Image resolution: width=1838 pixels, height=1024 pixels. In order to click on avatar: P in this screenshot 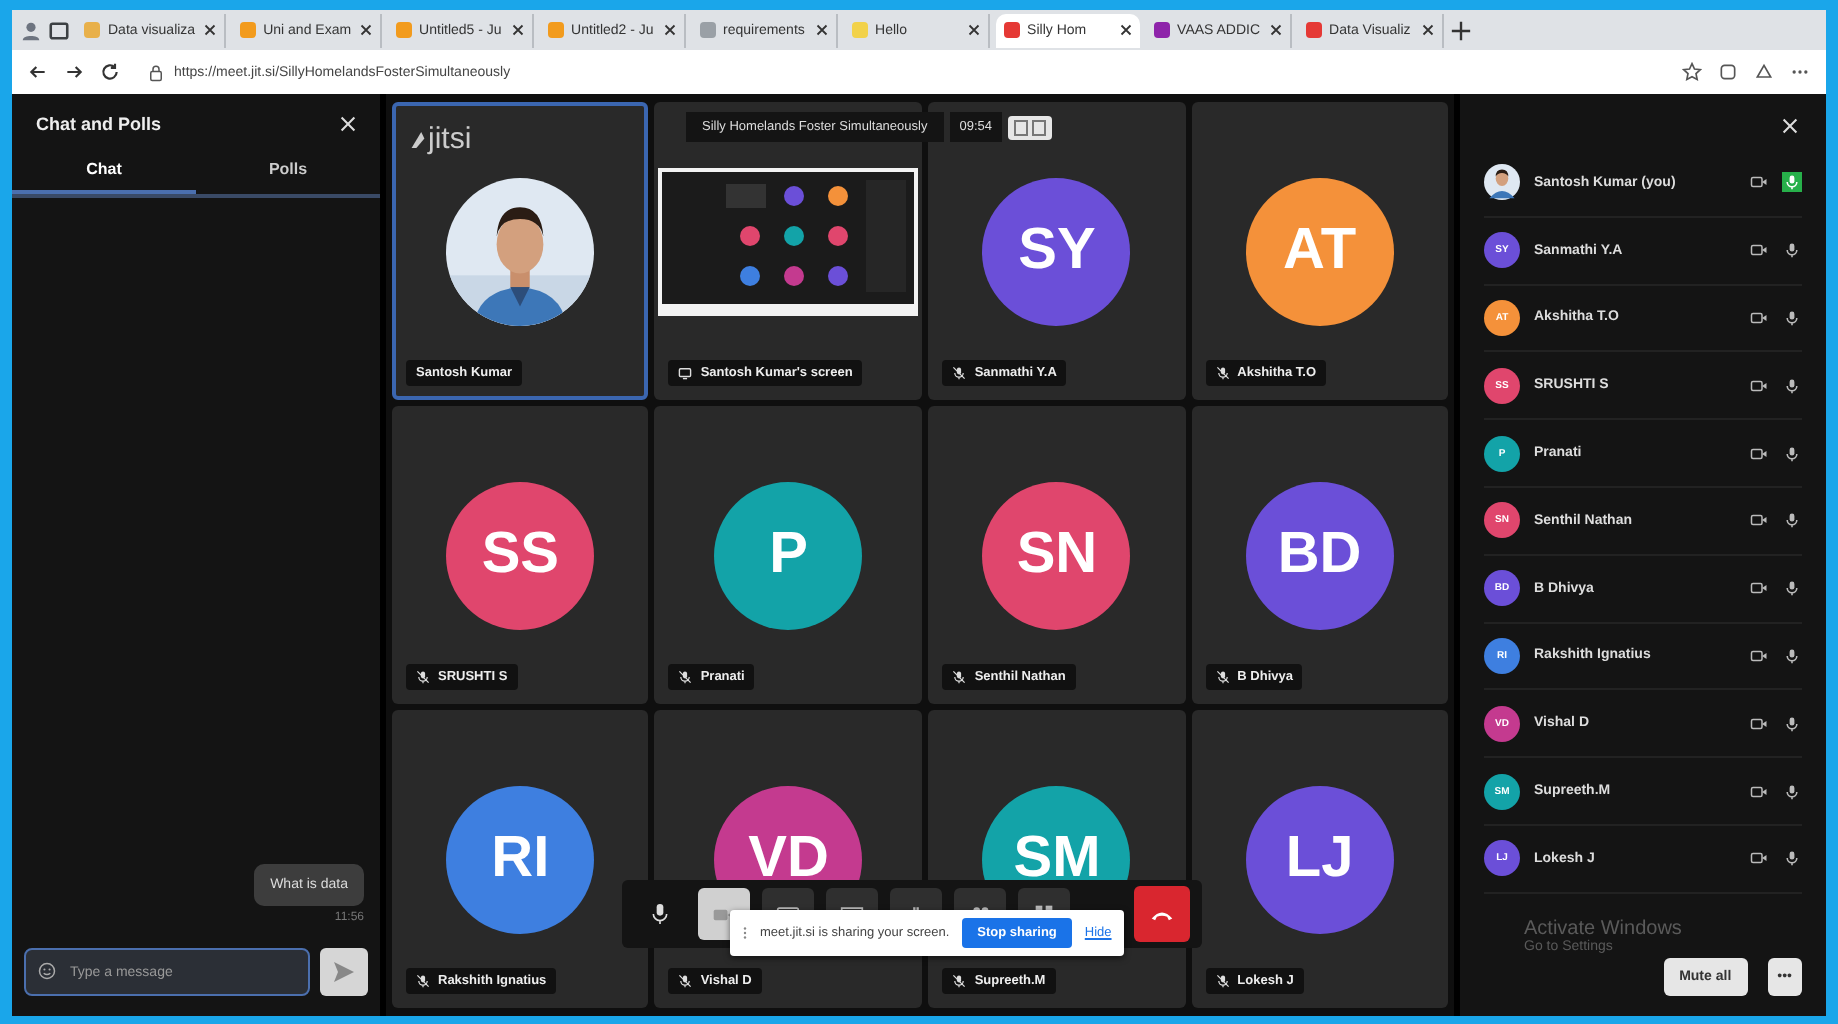, I will do `click(788, 555)`.